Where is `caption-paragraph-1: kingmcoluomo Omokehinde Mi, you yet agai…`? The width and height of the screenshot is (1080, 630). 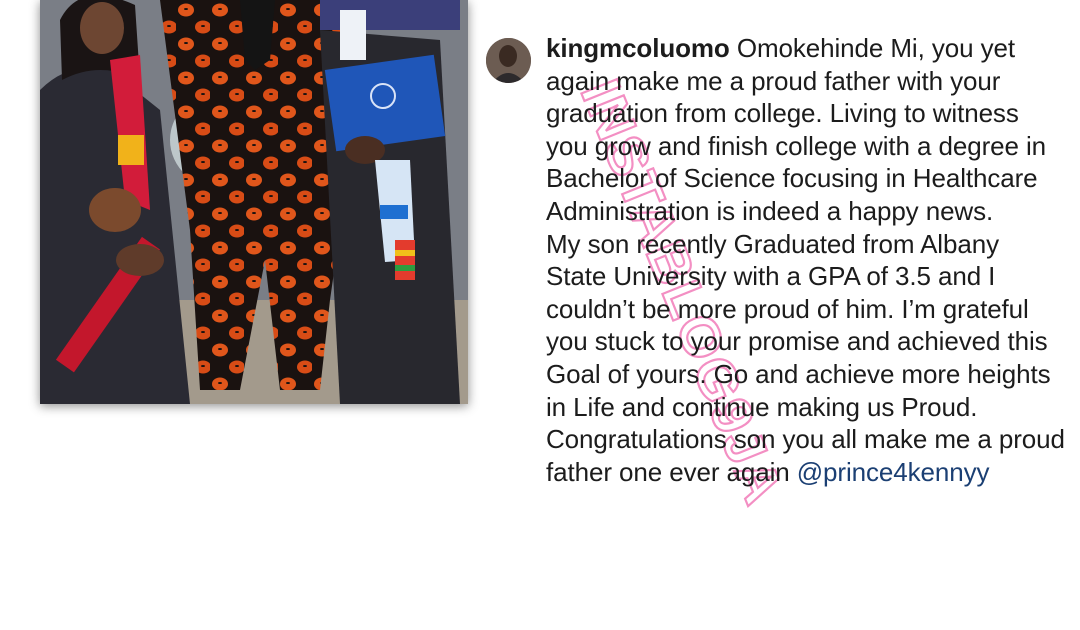 caption-paragraph-1: kingmcoluomo Omokehinde Mi, you yet agai… is located at coordinates (806, 130).